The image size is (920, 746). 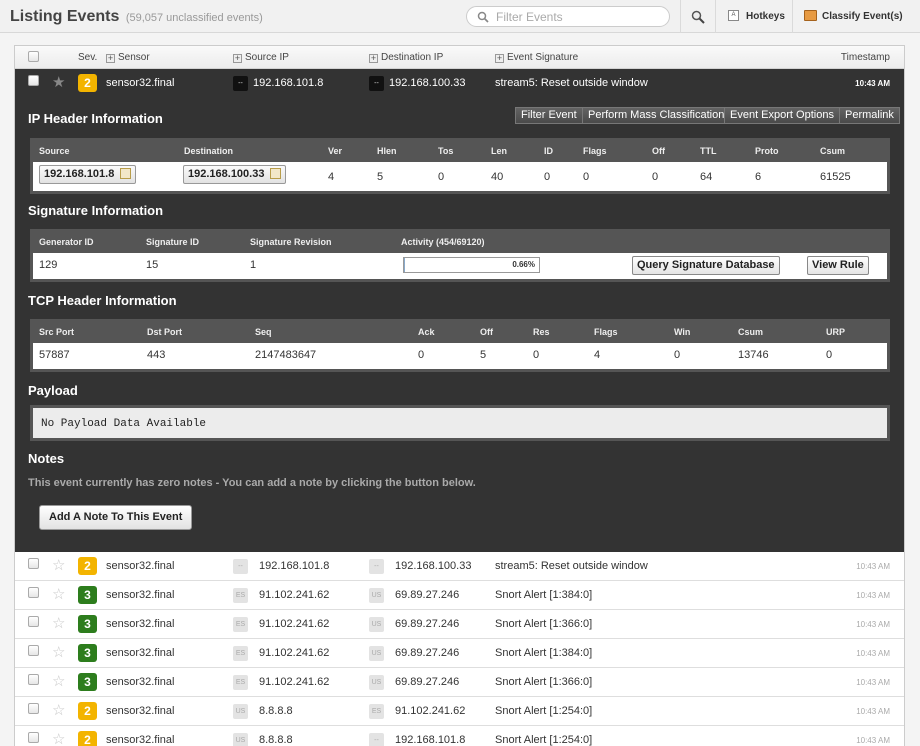 I want to click on ip-val: 6, so click(x=758, y=177).